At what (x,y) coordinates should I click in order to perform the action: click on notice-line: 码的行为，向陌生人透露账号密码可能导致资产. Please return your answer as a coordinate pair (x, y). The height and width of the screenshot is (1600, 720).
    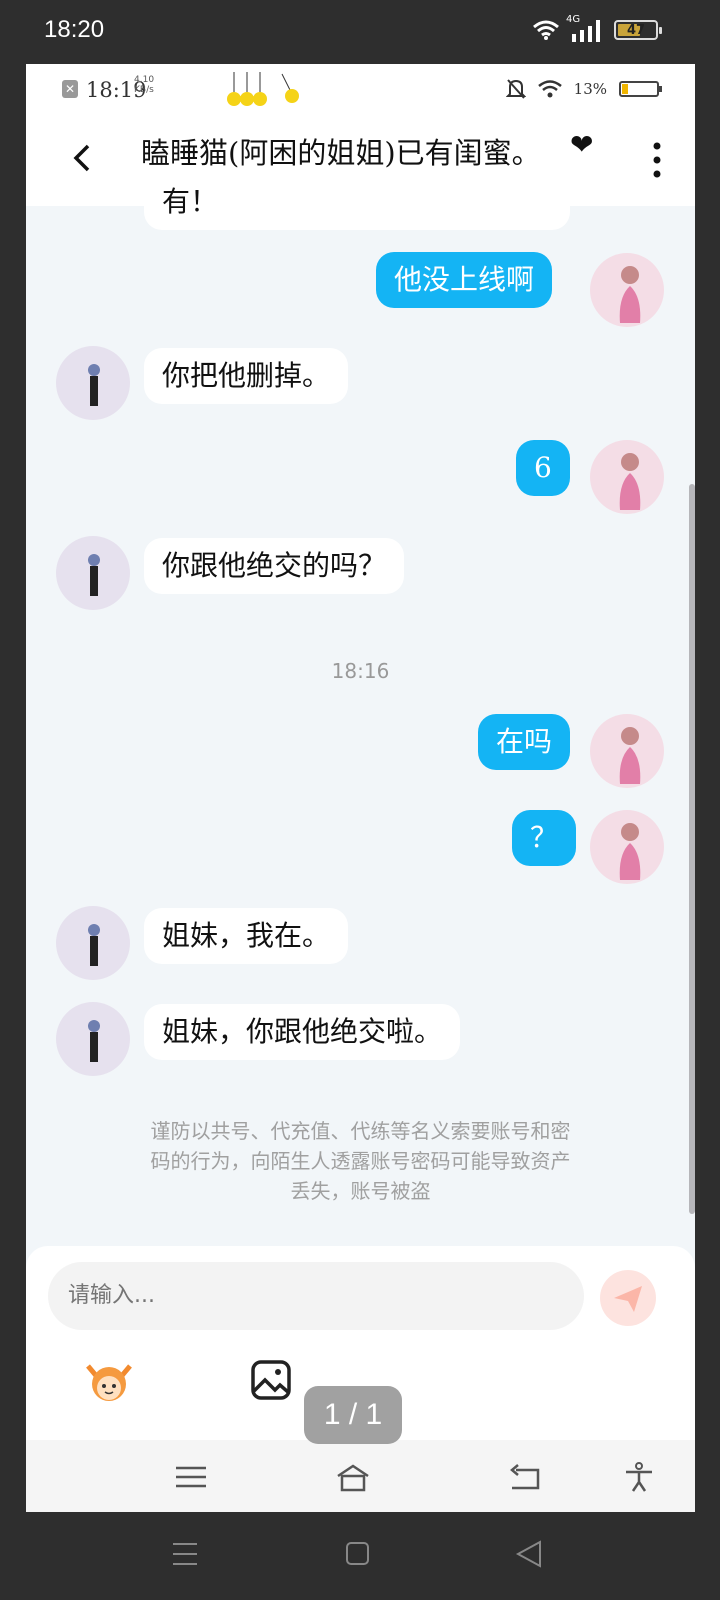
    Looking at the image, I should click on (360, 1161).